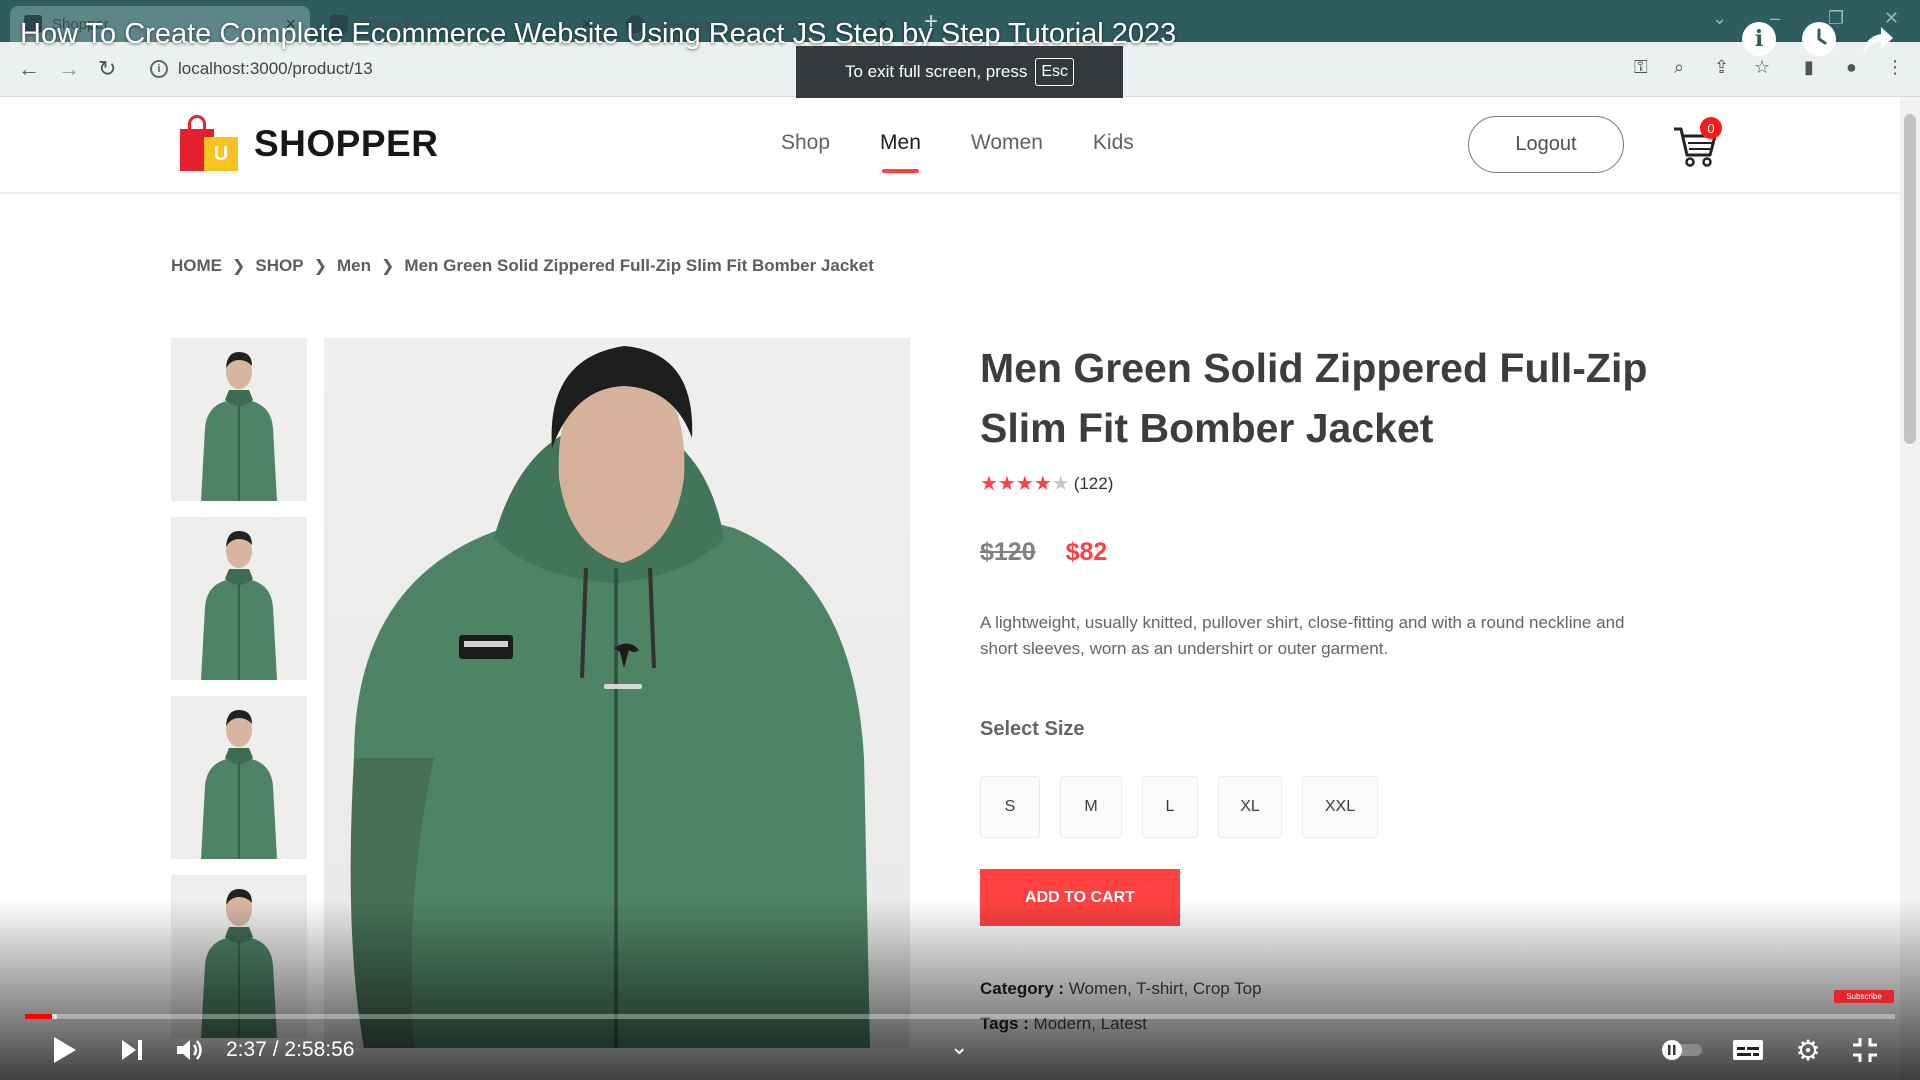 This screenshot has height=1080, width=1920. Describe the element at coordinates (246, 1049) in the screenshot. I see `current-time: 2:37` at that location.